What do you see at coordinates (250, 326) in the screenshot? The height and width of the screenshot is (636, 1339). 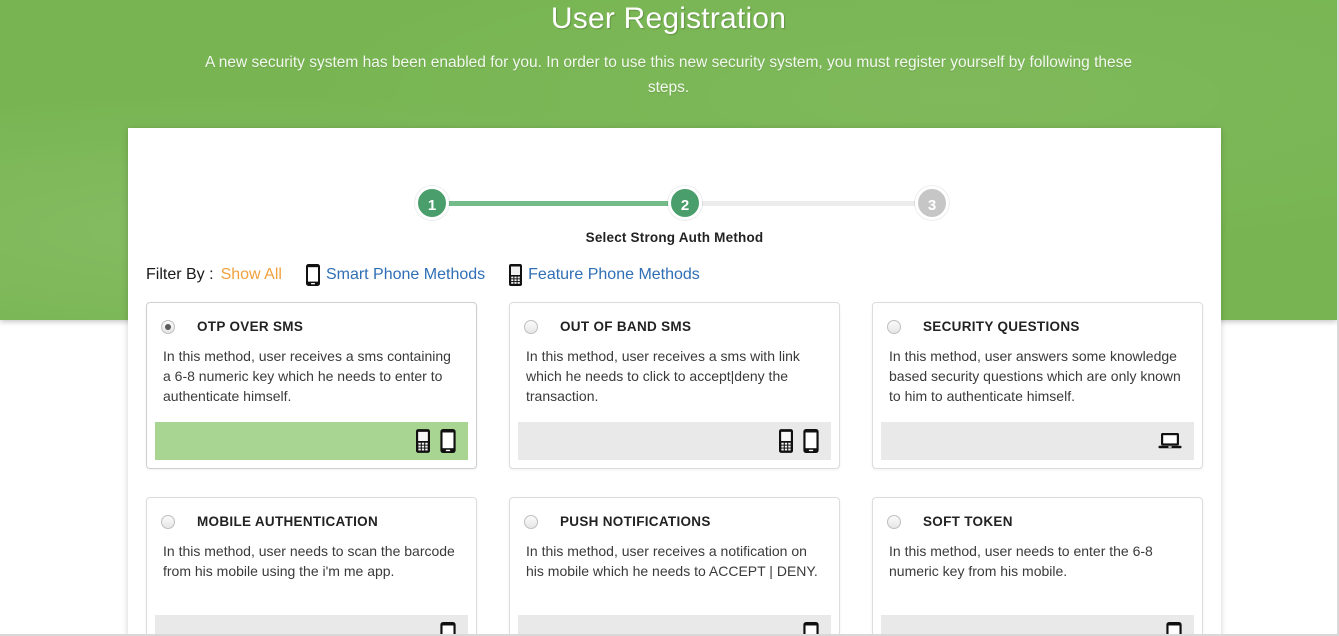 I see `auth-method-title: OTP OVER SMS` at bounding box center [250, 326].